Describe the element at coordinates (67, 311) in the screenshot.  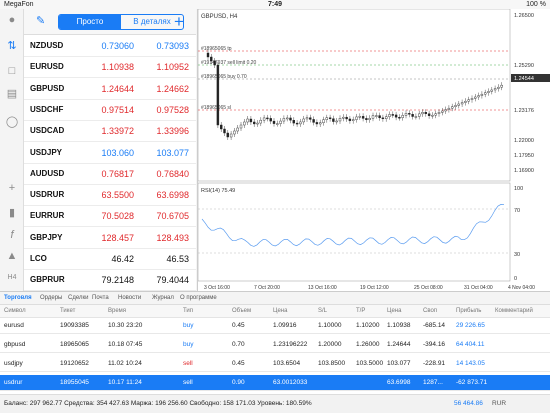
I see `column-header: Тикет` at that location.